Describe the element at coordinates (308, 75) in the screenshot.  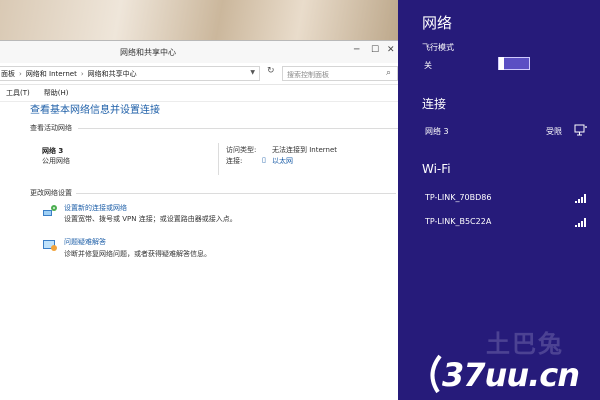
I see `search-placeholder: 搜索控制面板` at that location.